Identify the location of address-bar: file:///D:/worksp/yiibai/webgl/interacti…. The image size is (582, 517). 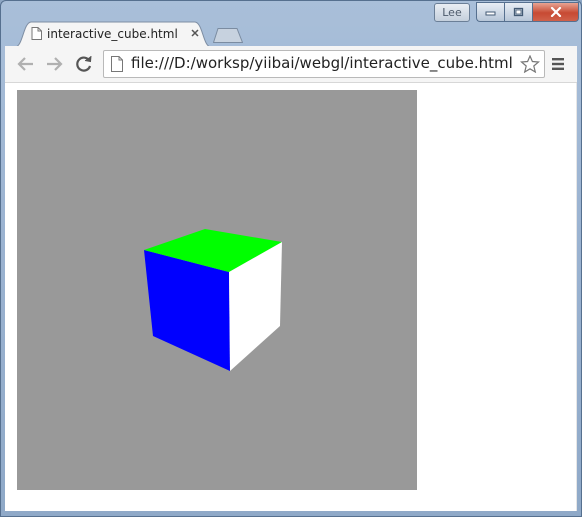
(324, 64).